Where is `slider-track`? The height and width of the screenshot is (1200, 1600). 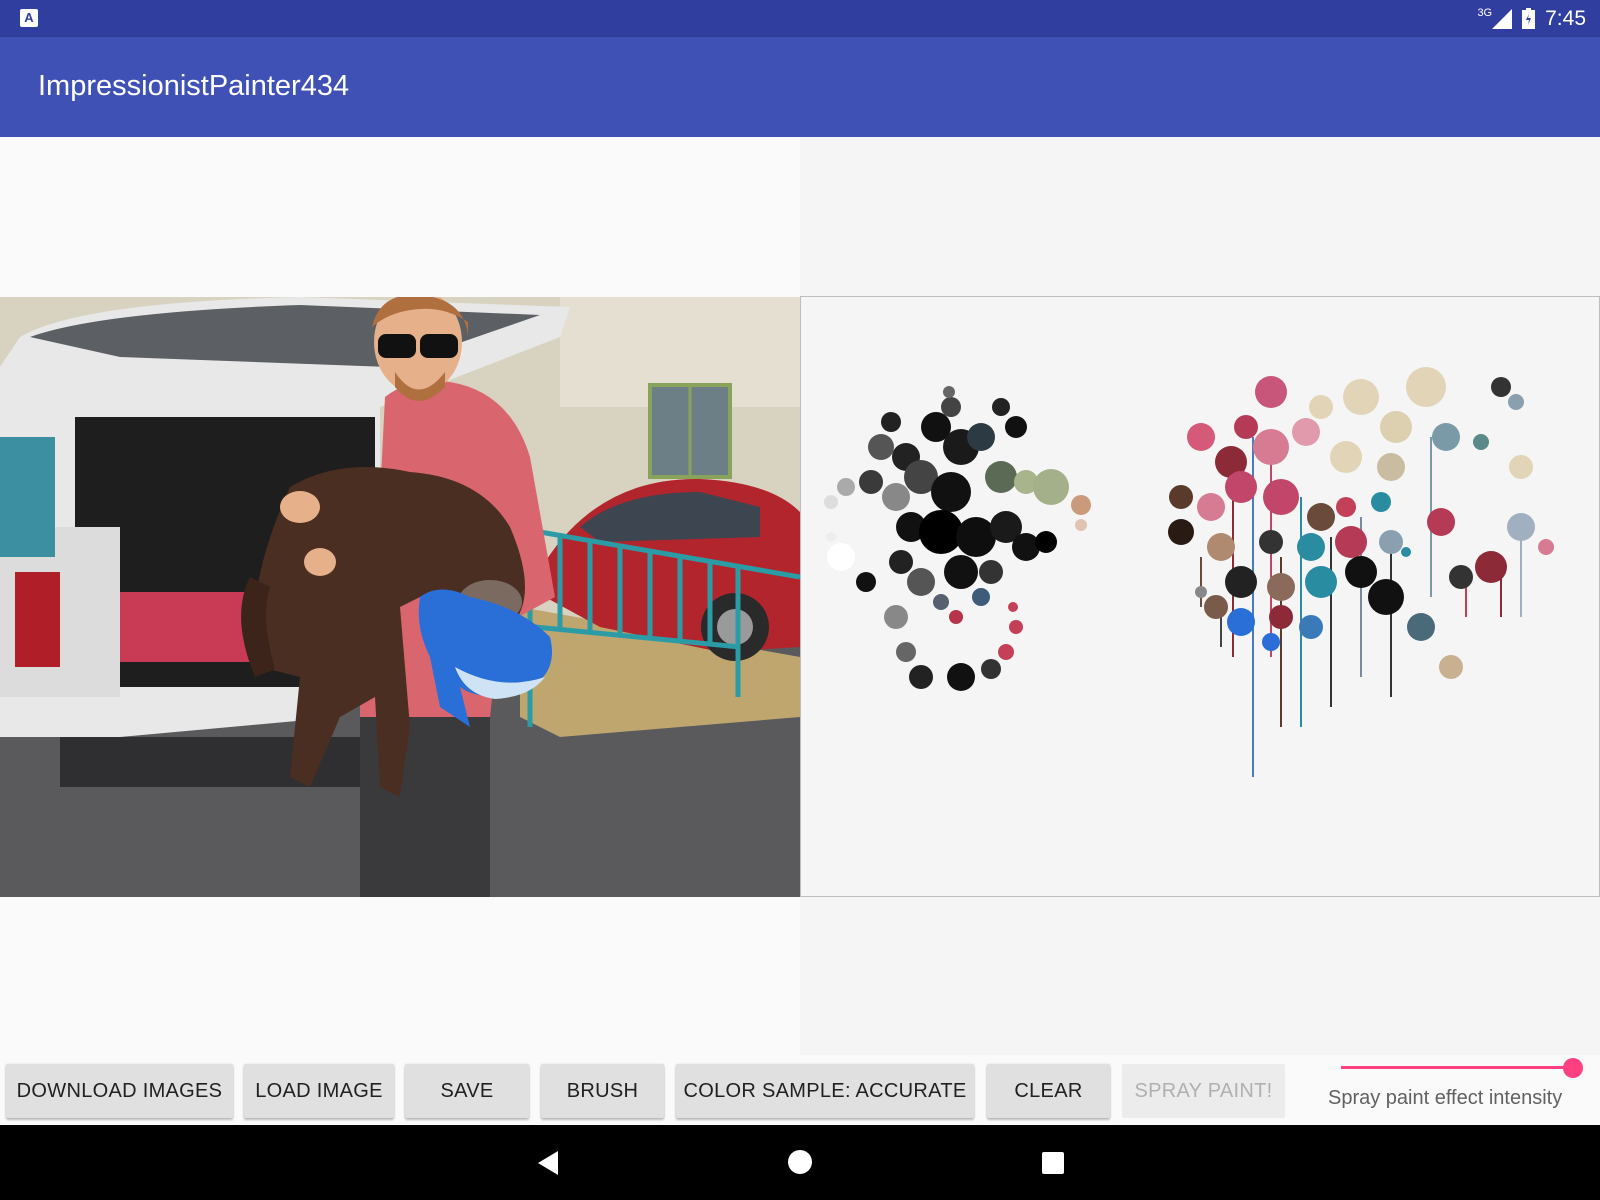
slider-track is located at coordinates (1457, 1067).